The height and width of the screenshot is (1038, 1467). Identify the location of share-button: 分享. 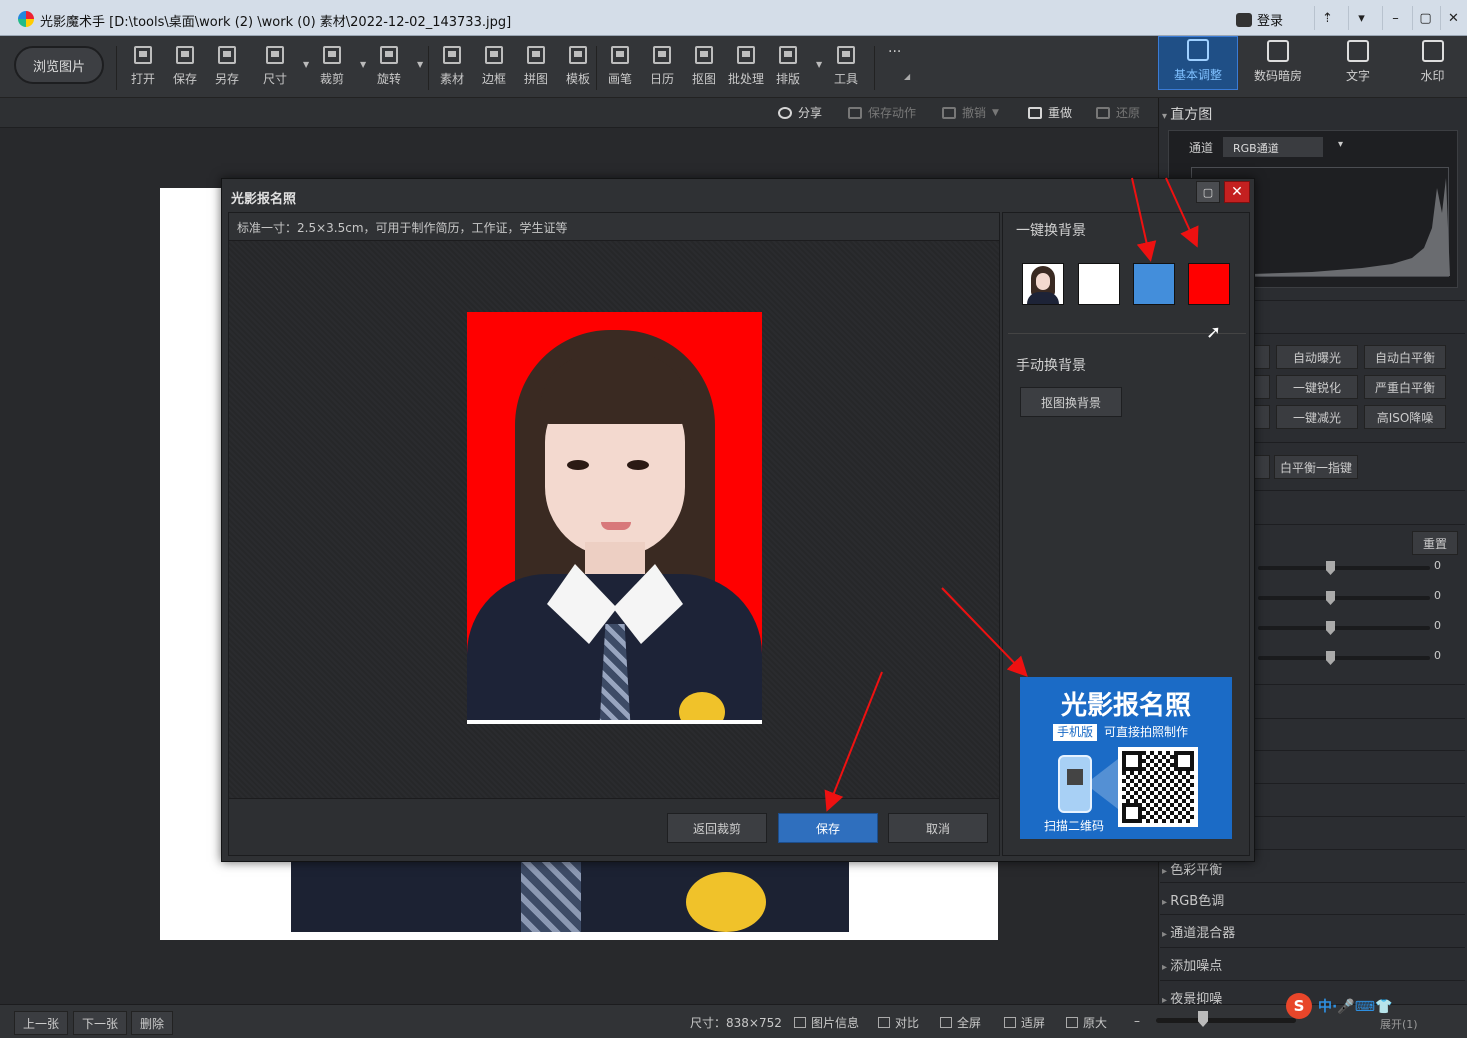
(800, 112).